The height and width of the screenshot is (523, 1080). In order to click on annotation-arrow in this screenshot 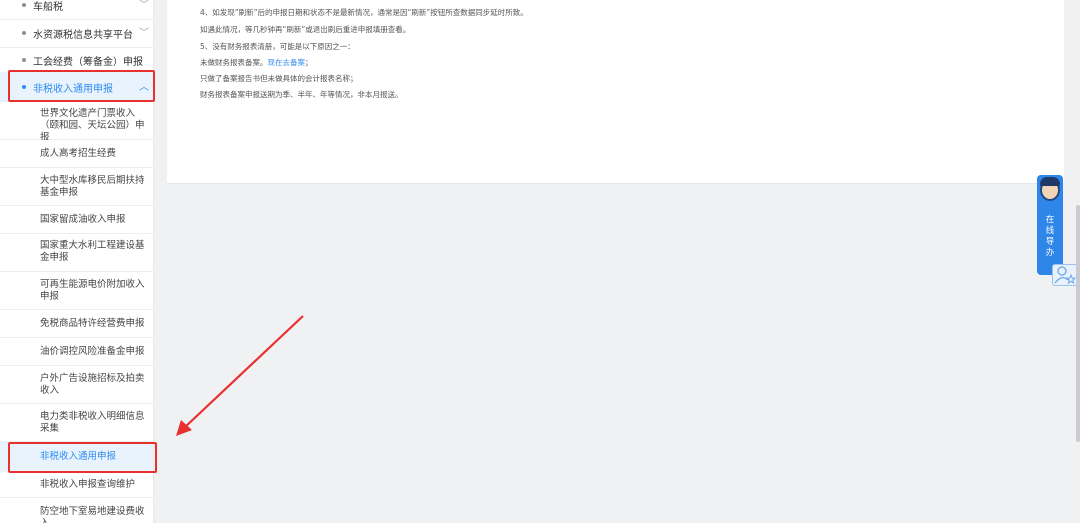, I will do `click(240, 375)`.